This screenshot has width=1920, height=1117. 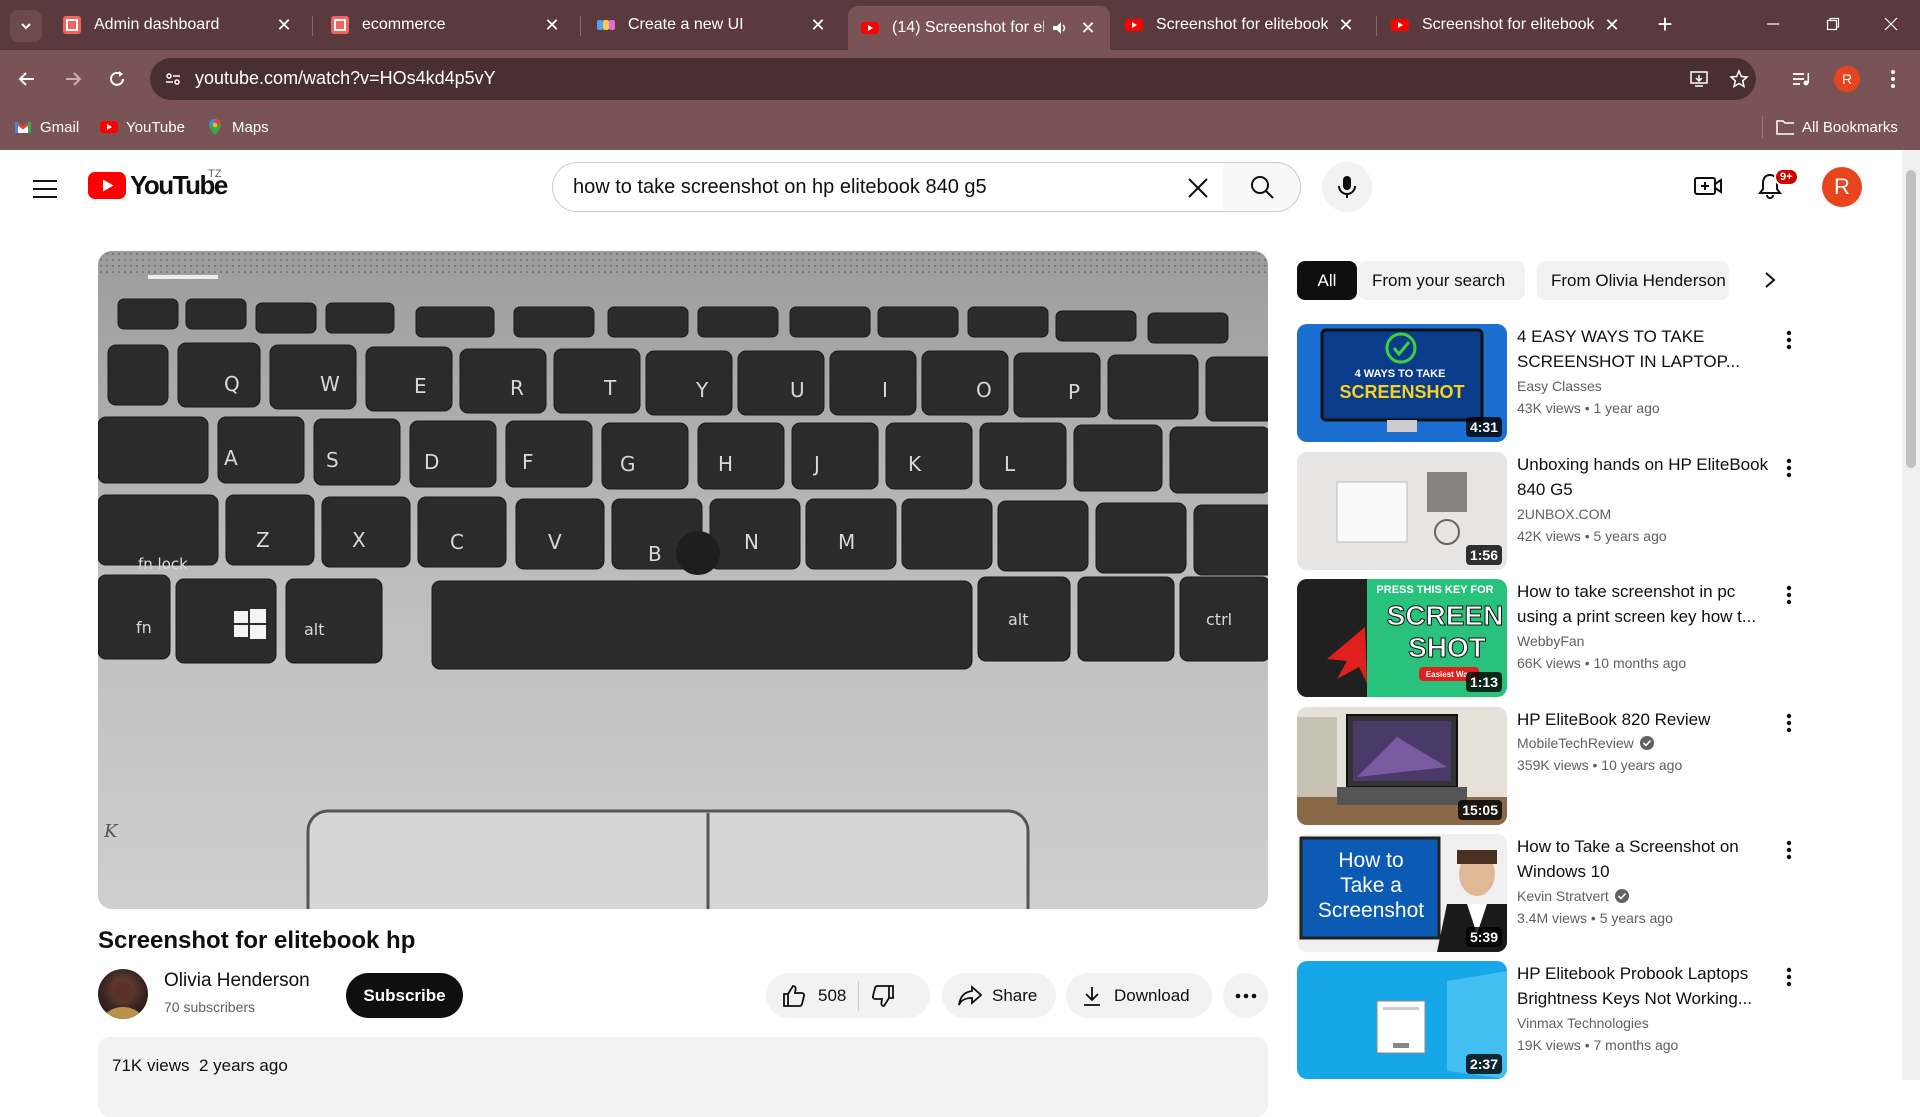 I want to click on chip-from-your-search: From your search, so click(x=1441, y=280).